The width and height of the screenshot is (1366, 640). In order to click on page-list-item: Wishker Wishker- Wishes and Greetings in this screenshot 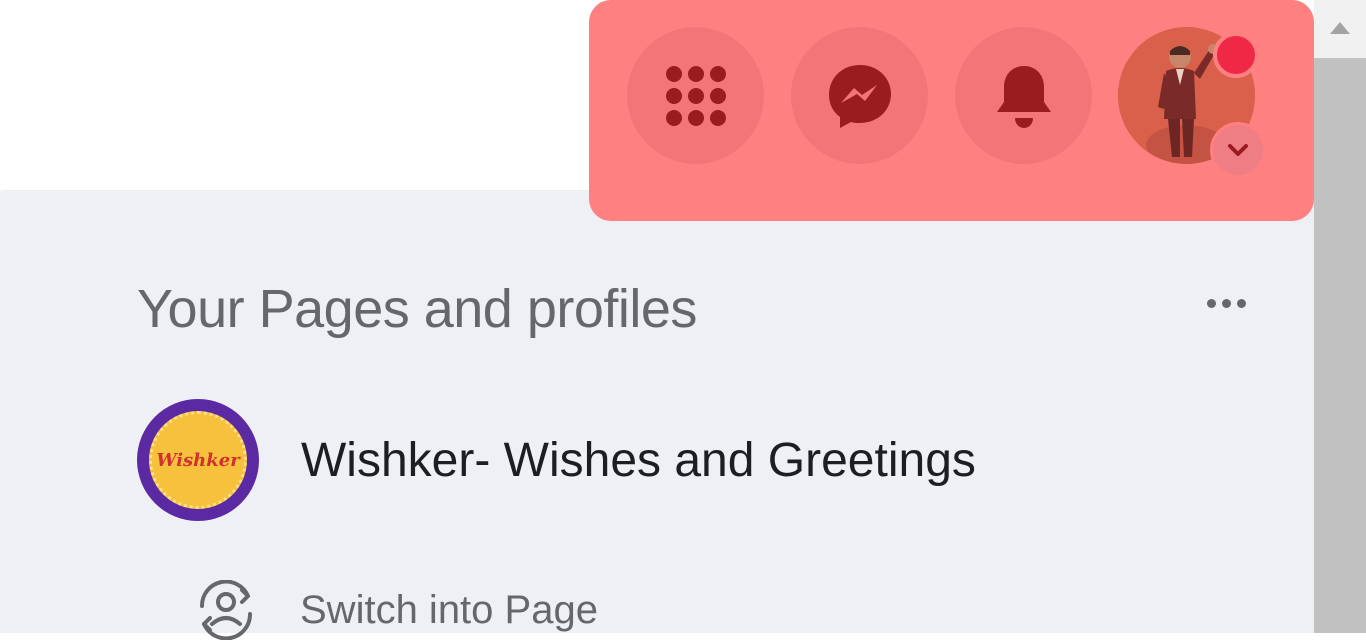, I will do `click(637, 460)`.